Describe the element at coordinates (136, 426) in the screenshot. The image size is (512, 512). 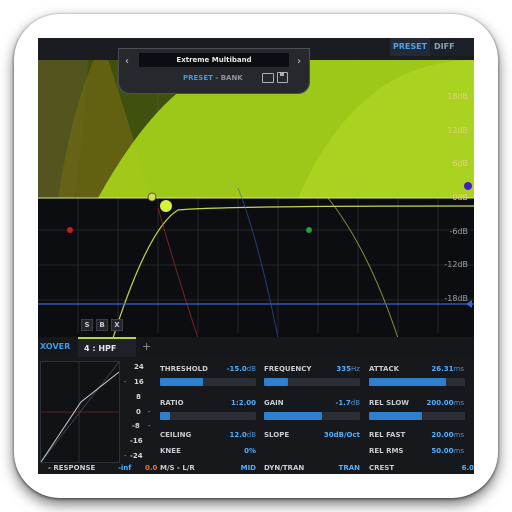
I see `scale-minus-8: -8` at that location.